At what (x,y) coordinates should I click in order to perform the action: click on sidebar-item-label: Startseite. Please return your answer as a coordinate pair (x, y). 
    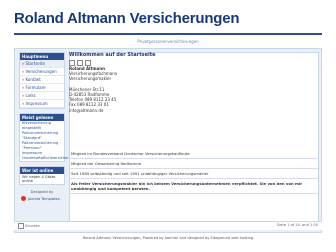
    Looking at the image, I should click on (35, 63).